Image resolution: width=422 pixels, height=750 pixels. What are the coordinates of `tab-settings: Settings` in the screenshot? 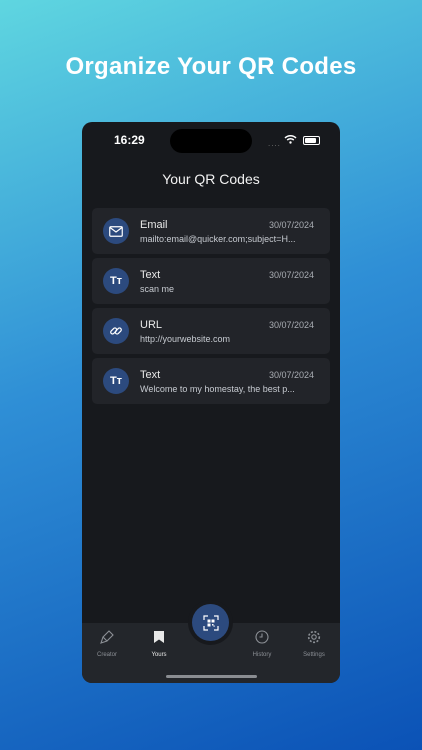 It's located at (314, 644).